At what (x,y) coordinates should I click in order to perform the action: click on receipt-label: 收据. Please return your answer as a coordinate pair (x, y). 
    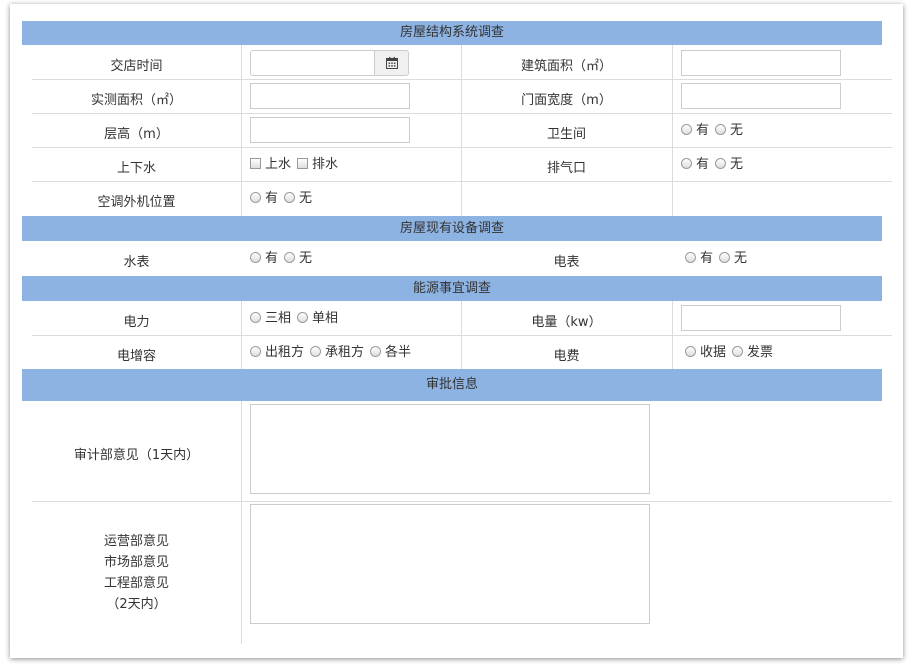
    Looking at the image, I should click on (713, 352).